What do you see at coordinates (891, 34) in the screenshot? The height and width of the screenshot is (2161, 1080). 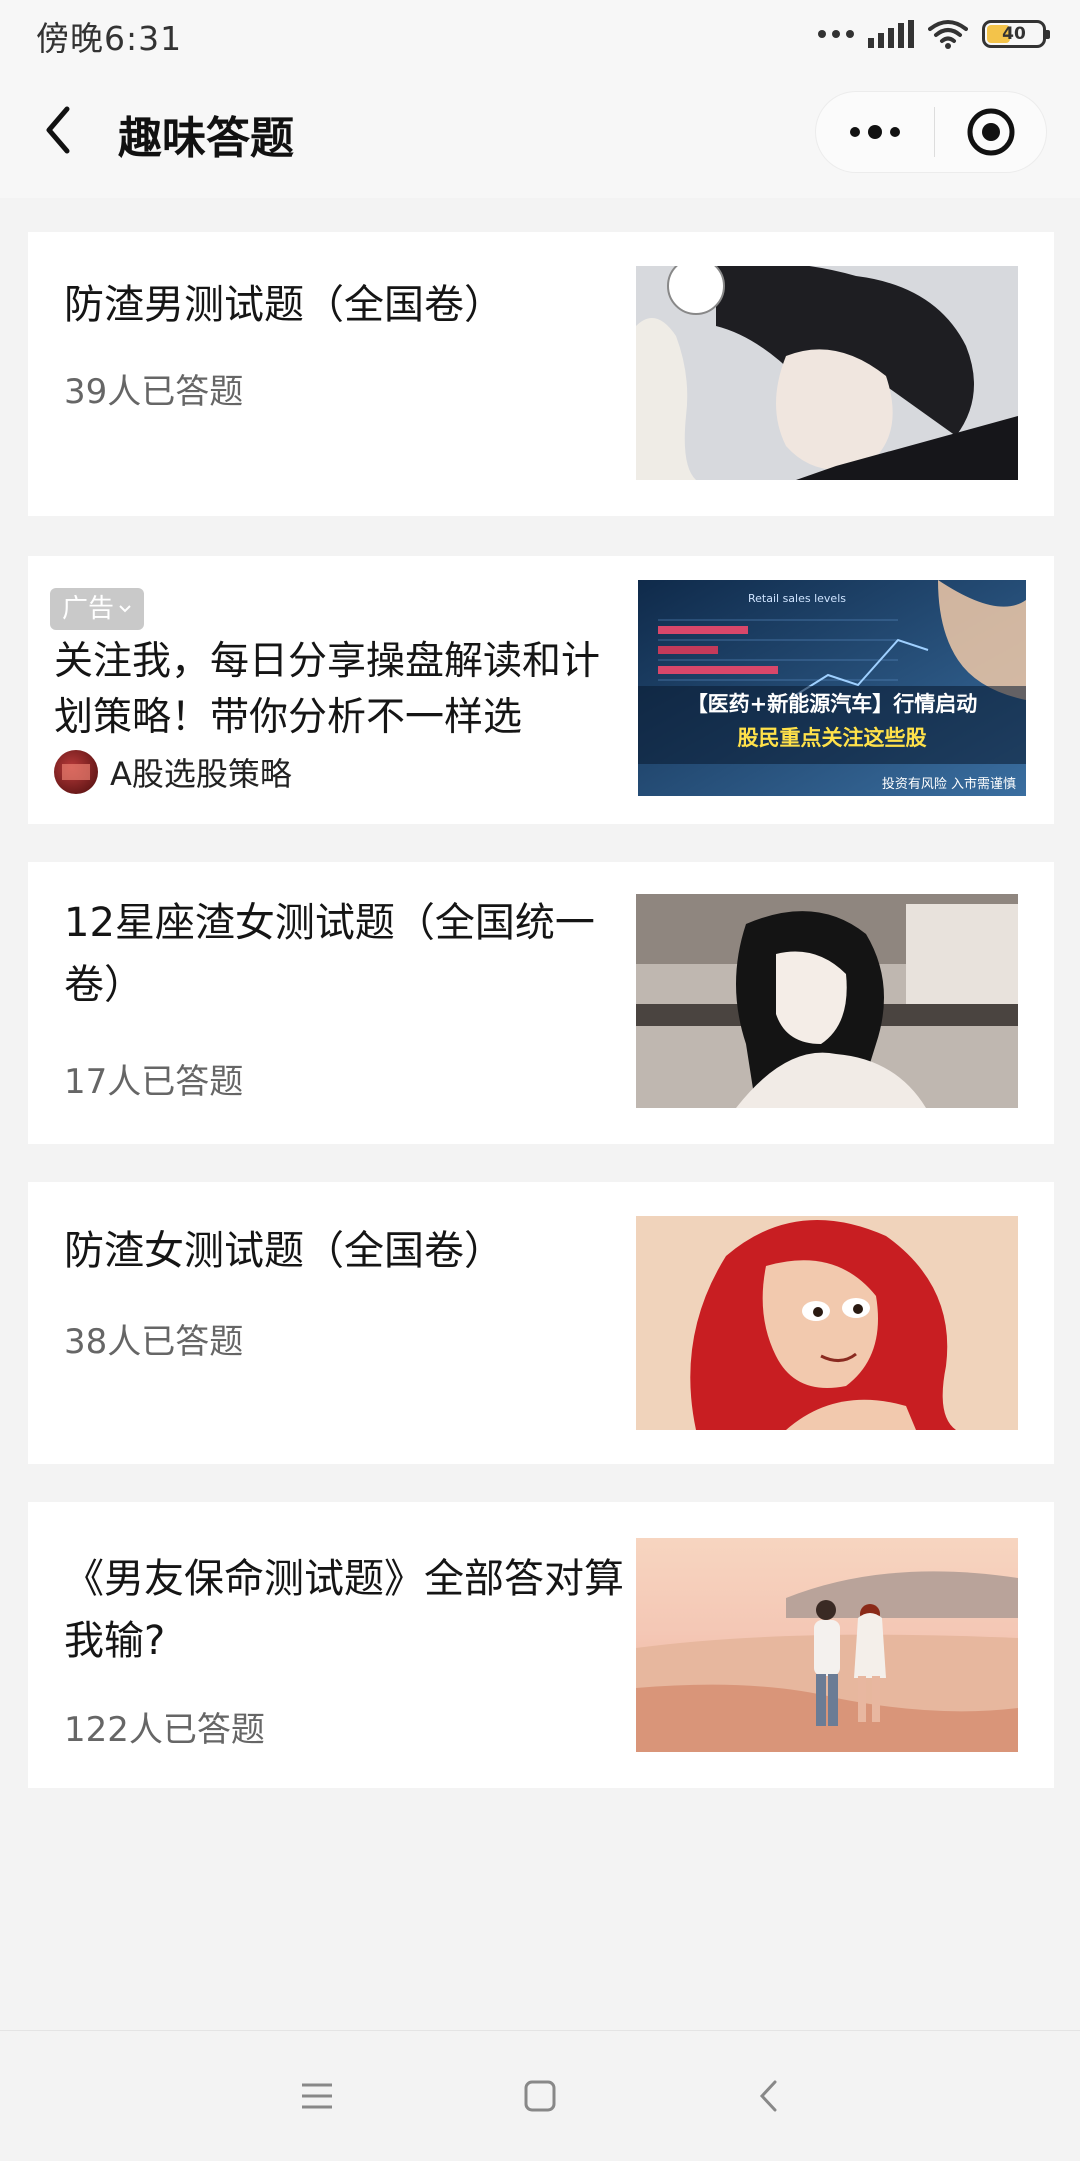 I see `signal-icon` at bounding box center [891, 34].